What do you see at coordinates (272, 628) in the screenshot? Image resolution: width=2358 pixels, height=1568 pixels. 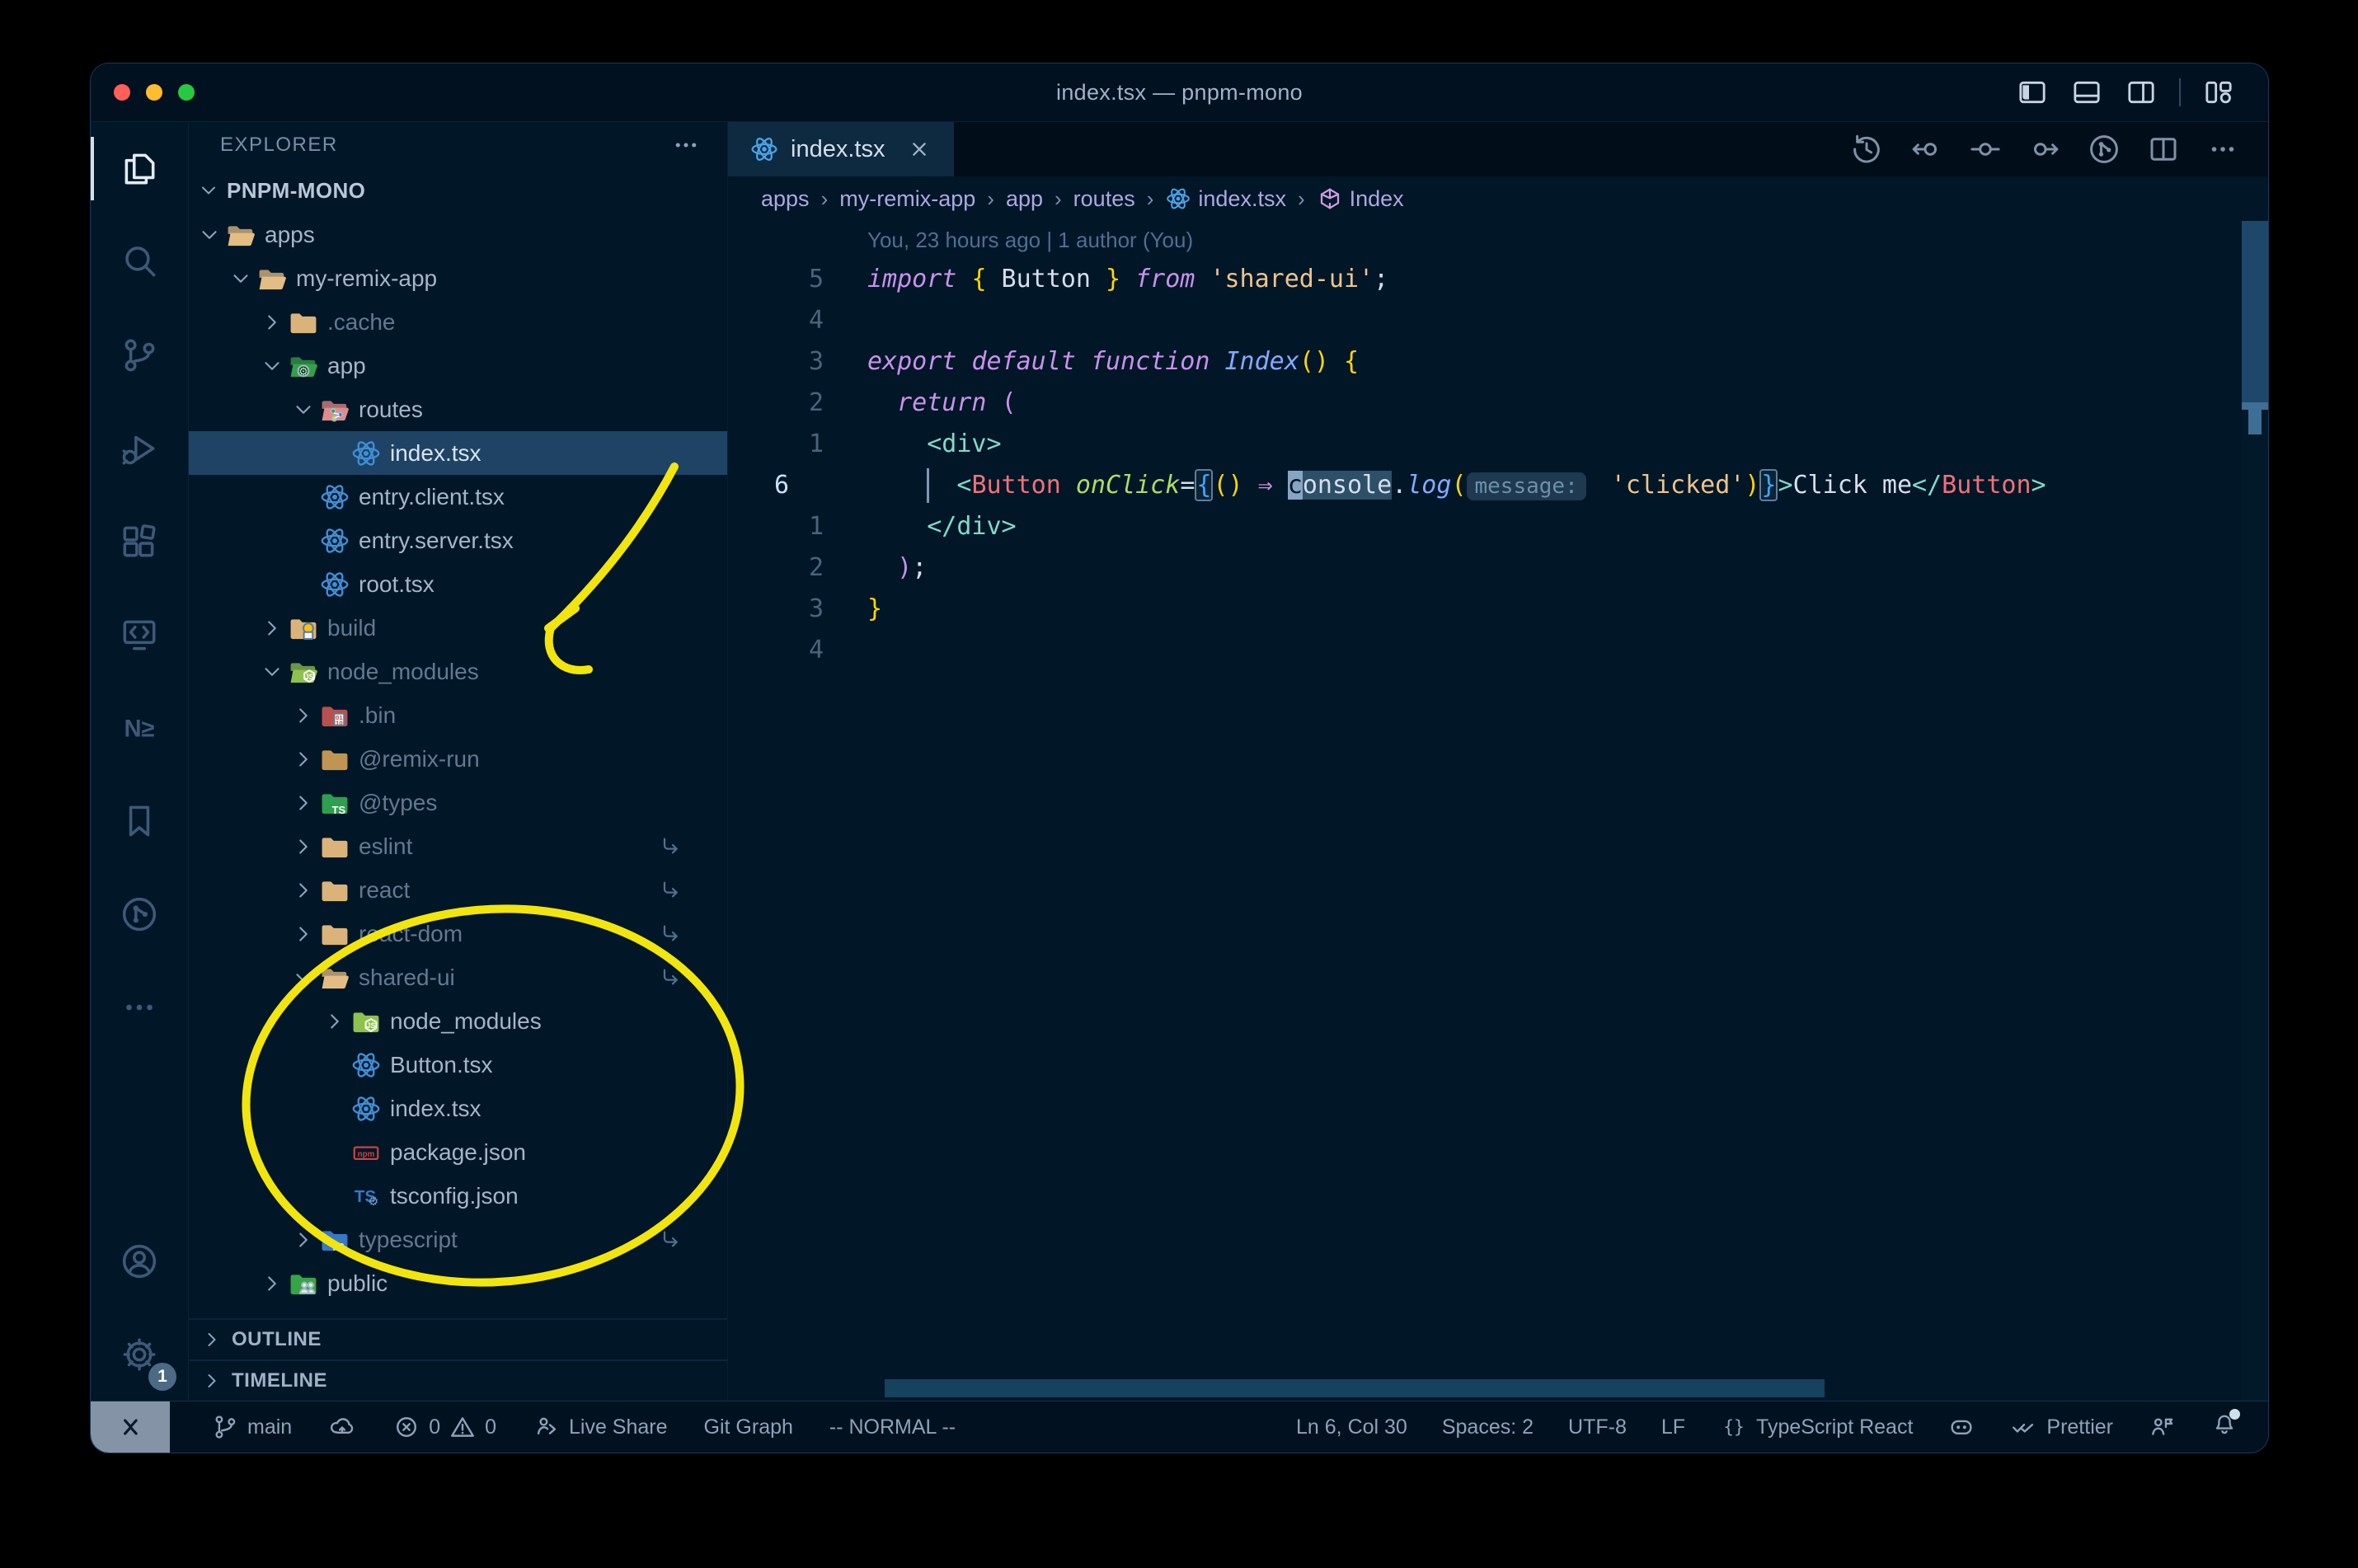 I see `chevron-right-icon` at bounding box center [272, 628].